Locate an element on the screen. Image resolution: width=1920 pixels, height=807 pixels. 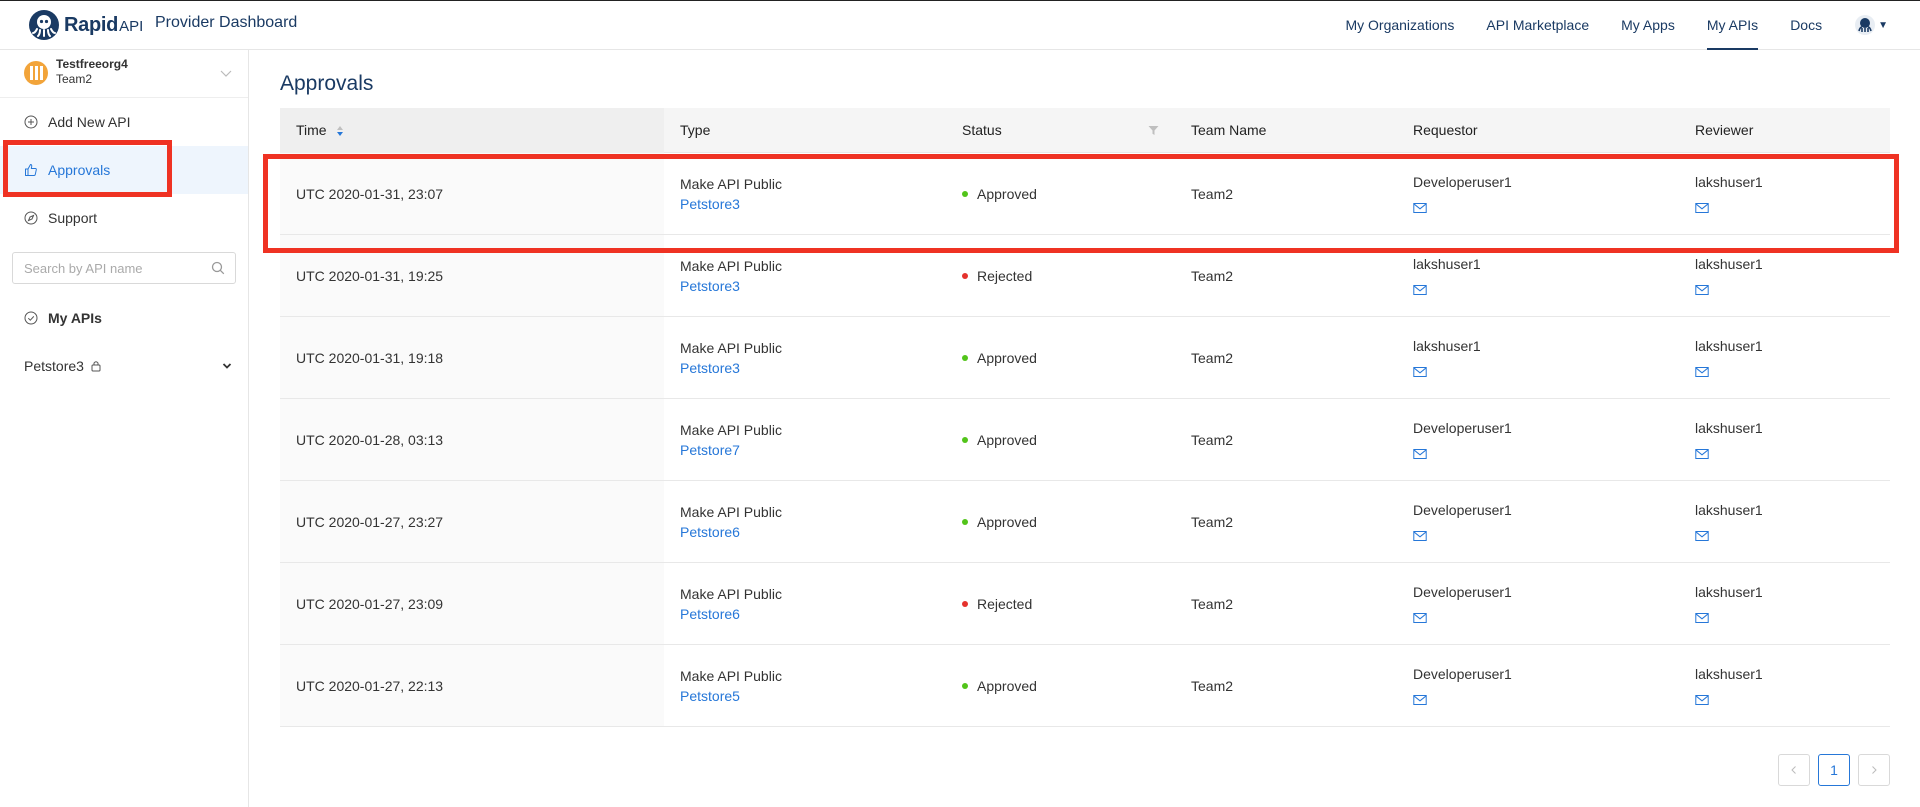
rapidapi-octopus-icon is located at coordinates (44, 25).